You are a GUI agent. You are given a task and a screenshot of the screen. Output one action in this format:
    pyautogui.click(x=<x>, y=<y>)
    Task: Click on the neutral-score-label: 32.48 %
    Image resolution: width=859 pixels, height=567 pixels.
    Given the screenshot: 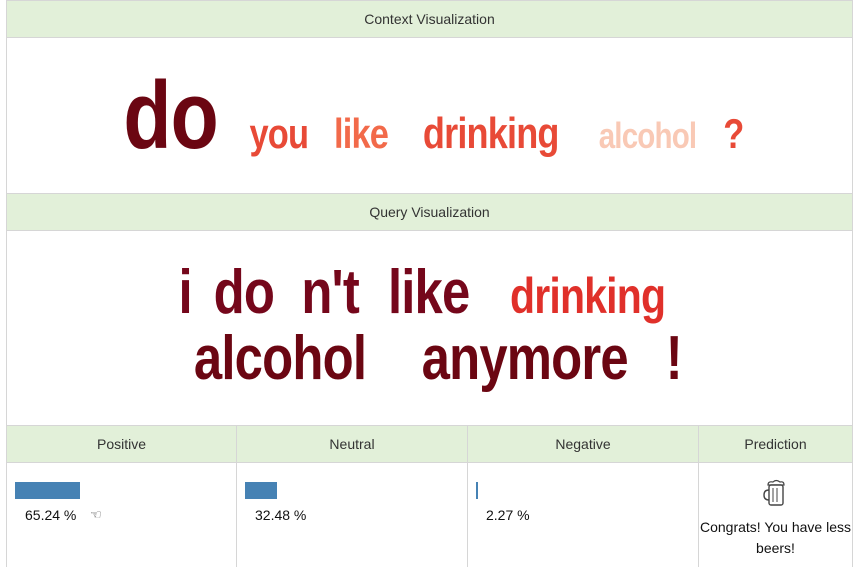 What is the action you would take?
    pyautogui.click(x=281, y=515)
    